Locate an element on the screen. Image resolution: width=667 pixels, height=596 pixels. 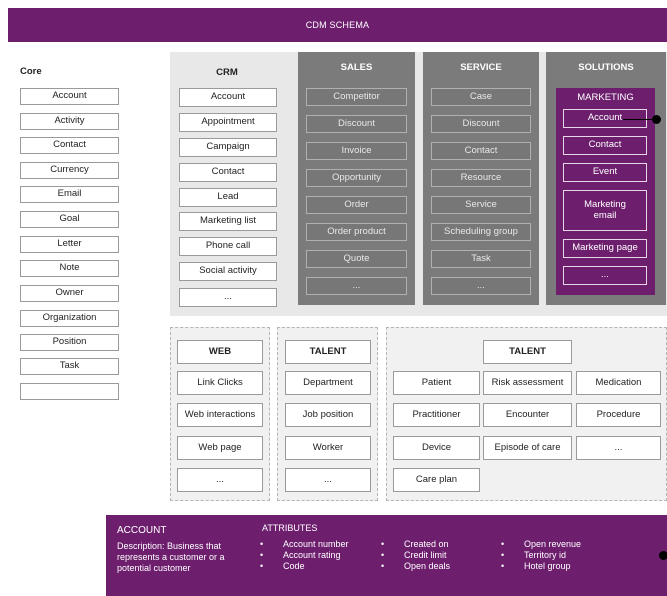
attribute-item: Created on is located at coordinates (415, 544).